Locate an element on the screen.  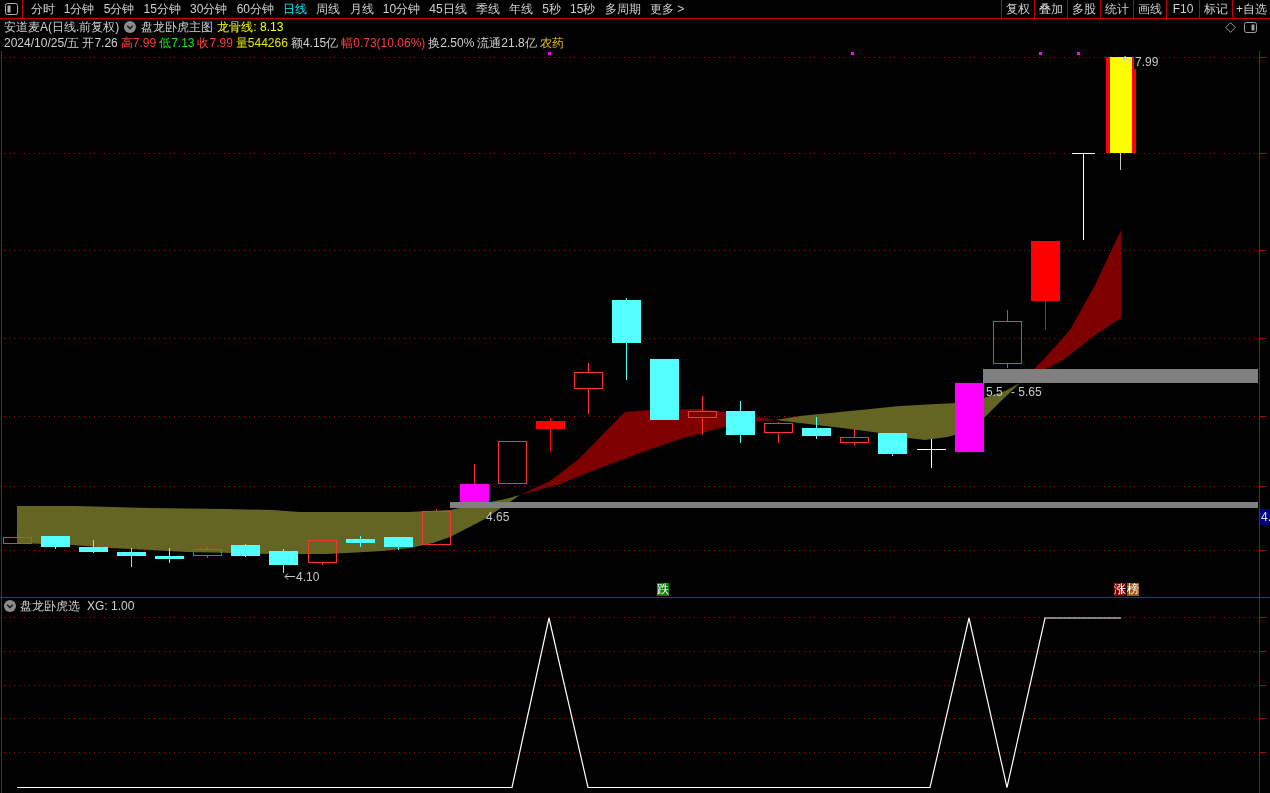
quote-field: 开7.26 is located at coordinates (100, 43).